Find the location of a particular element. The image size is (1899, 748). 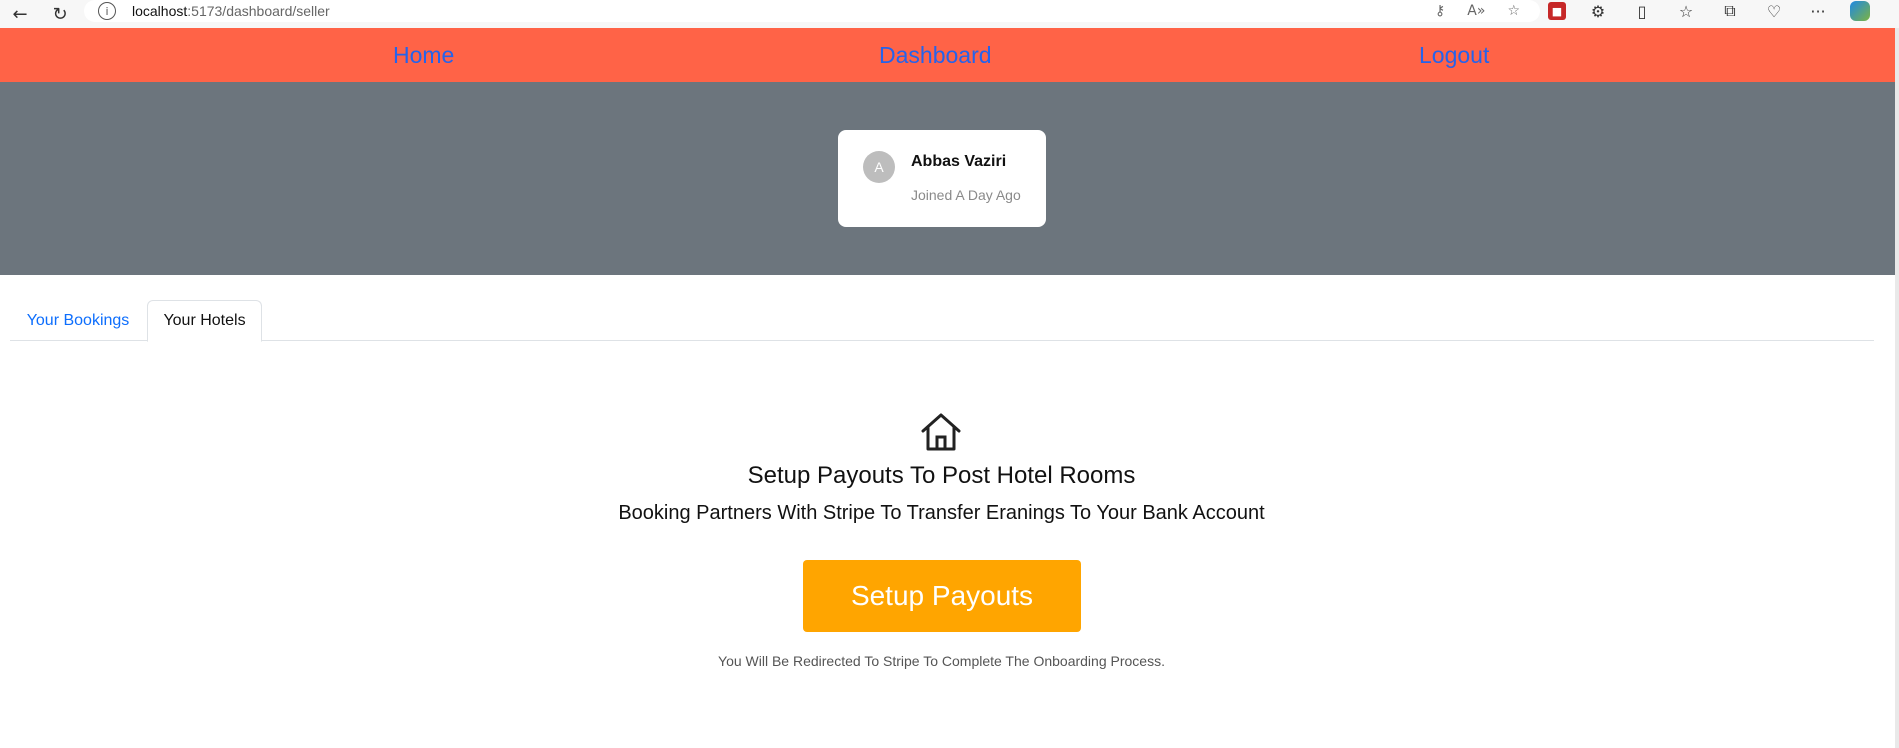

address-url: localhost:5173/dashboard/seller is located at coordinates (231, 11).